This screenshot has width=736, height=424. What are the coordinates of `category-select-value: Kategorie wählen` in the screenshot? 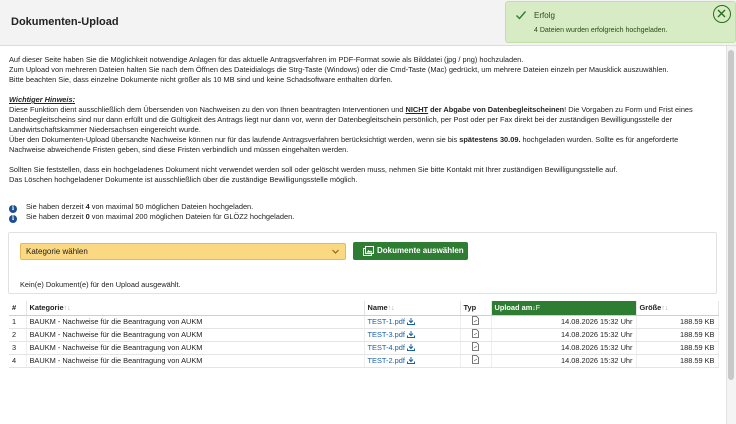 It's located at (57, 251).